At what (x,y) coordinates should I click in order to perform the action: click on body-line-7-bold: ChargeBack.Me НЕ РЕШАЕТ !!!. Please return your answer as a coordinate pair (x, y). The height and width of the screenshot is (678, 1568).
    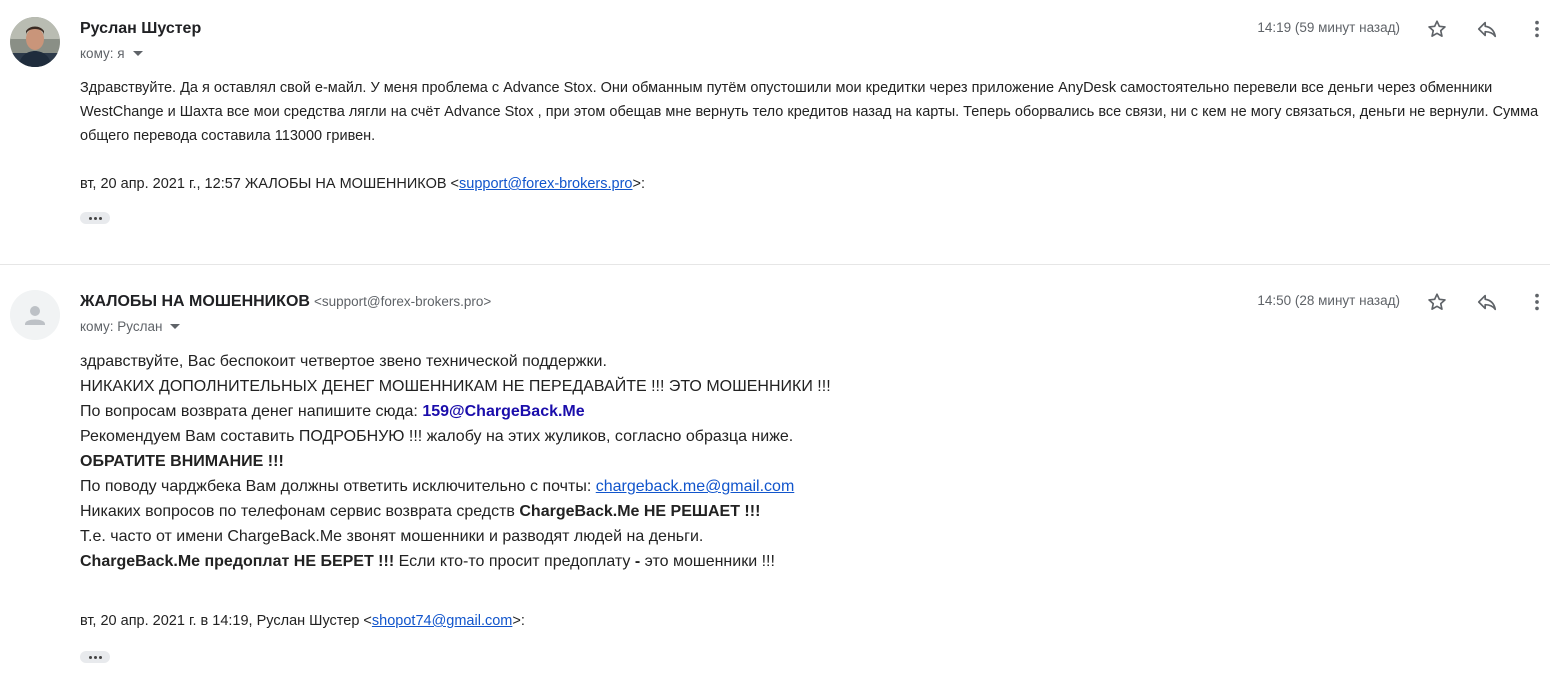
    Looking at the image, I should click on (640, 511).